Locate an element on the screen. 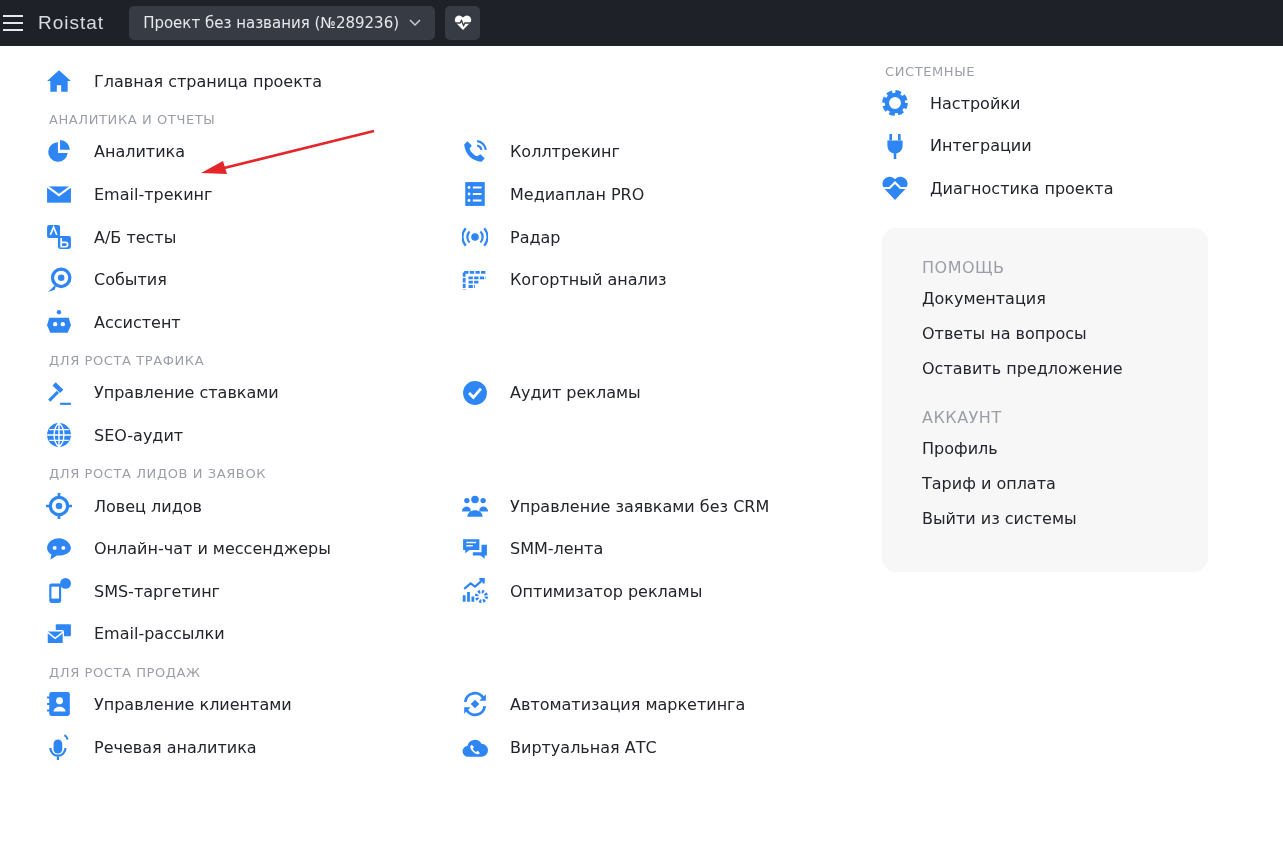  robot-icon is located at coordinates (59, 322).